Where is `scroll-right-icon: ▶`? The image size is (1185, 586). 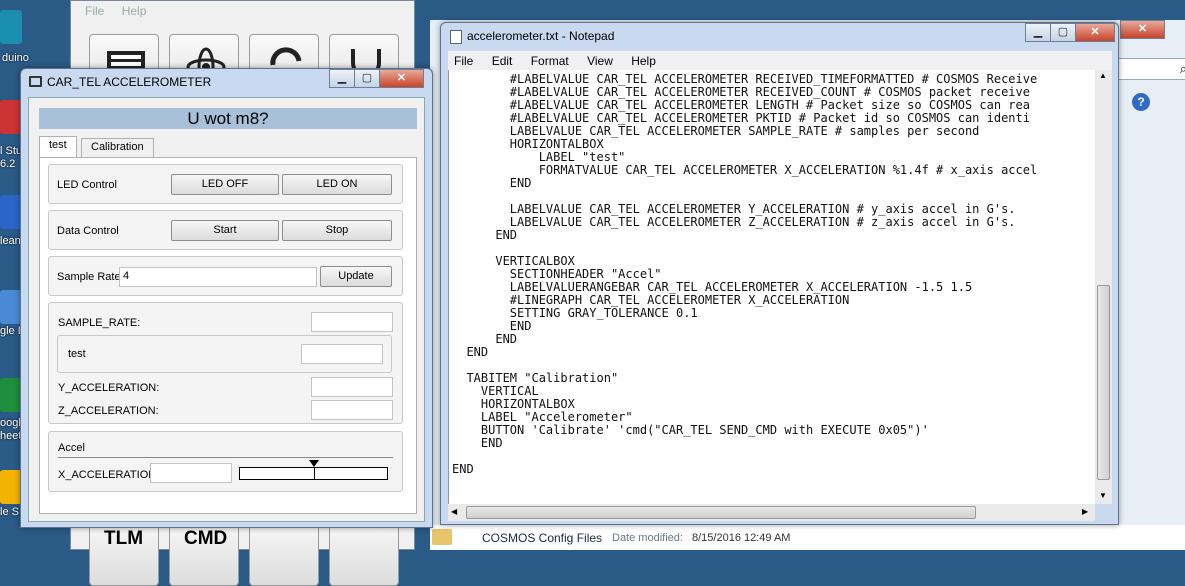 scroll-right-icon: ▶ is located at coordinates (1085, 511).